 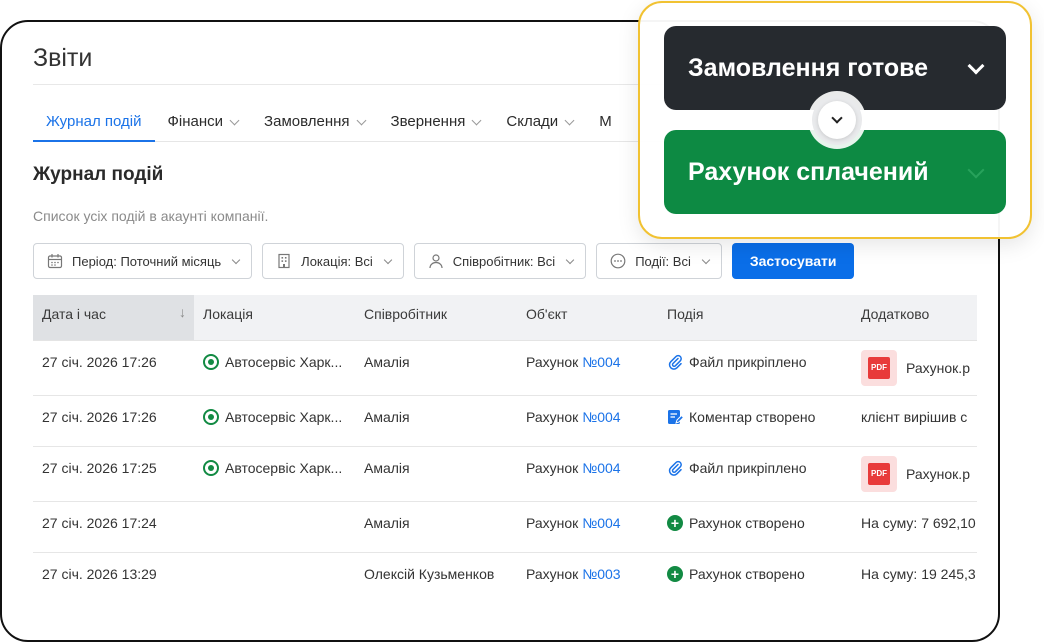 What do you see at coordinates (605, 125) in the screenshot?
I see `tab-more: М` at bounding box center [605, 125].